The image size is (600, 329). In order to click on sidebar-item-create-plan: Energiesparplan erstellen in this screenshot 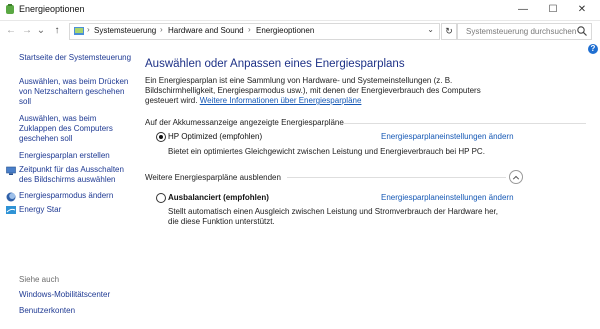, I will do `click(75, 156)`.